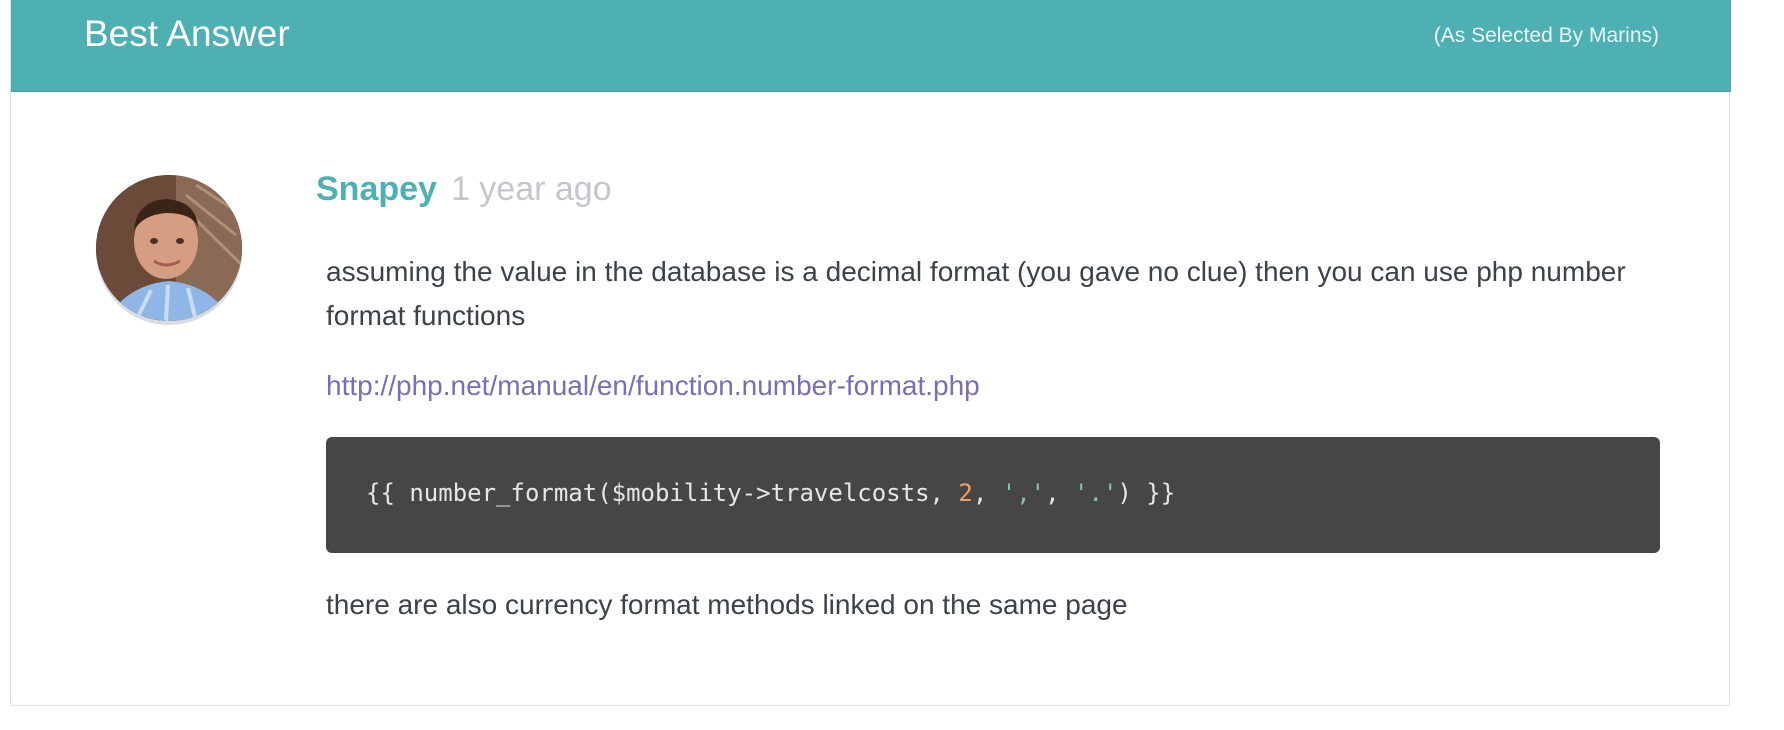 The height and width of the screenshot is (730, 1784). Describe the element at coordinates (1096, 493) in the screenshot. I see `code-string-token: '.'` at that location.